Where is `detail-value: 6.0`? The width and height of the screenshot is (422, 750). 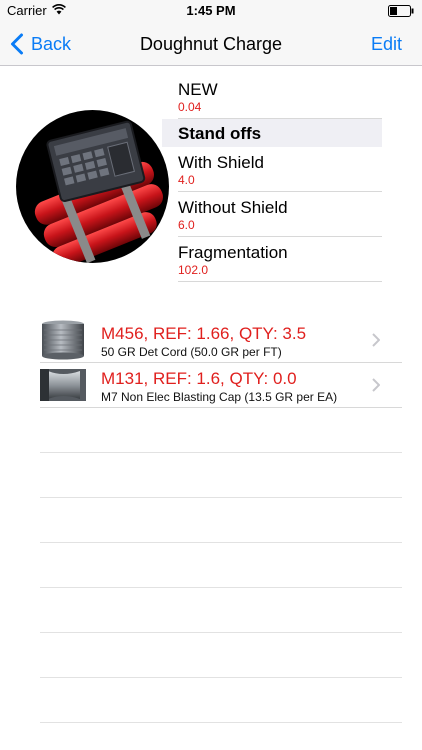 detail-value: 6.0 is located at coordinates (186, 225).